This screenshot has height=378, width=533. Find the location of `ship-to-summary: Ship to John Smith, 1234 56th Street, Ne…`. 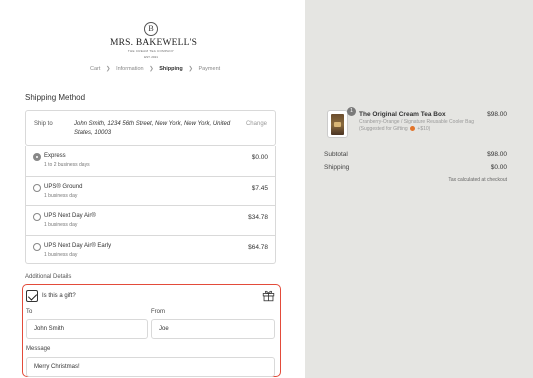

ship-to-summary: Ship to John Smith, 1234 56th Street, Ne… is located at coordinates (150, 128).